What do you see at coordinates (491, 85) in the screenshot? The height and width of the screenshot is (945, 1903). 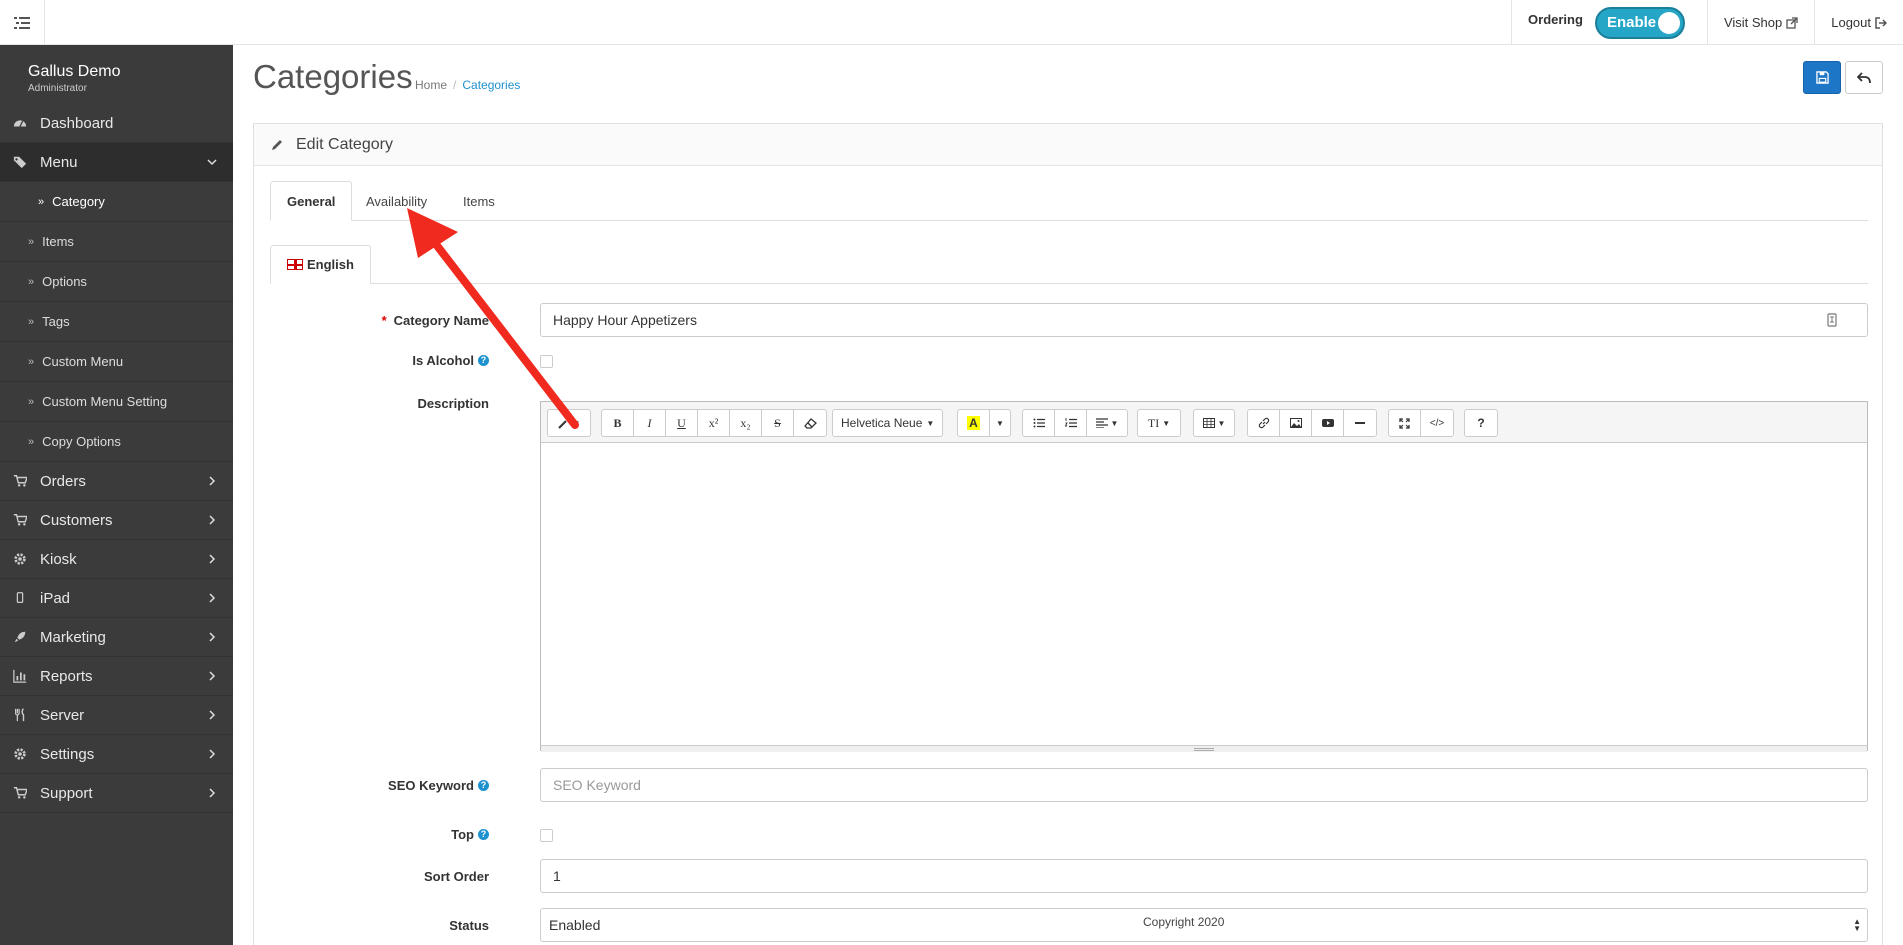 I see `breadcrumb-current: Categories` at bounding box center [491, 85].